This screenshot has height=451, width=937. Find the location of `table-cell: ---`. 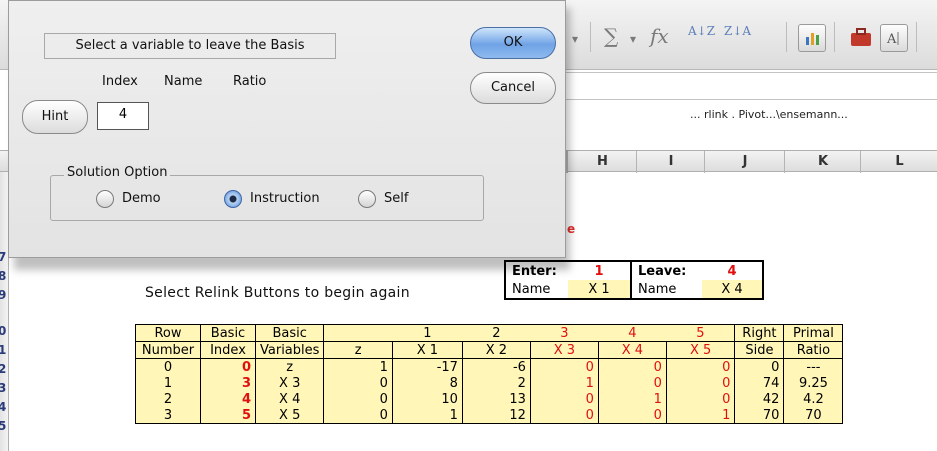

table-cell: --- is located at coordinates (813, 366).